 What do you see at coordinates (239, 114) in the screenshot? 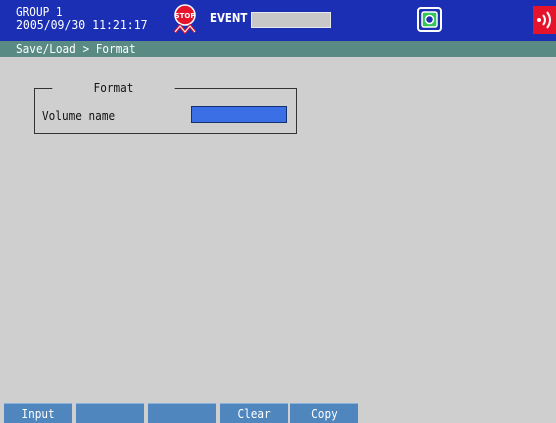
I see `volume-name-input` at bounding box center [239, 114].